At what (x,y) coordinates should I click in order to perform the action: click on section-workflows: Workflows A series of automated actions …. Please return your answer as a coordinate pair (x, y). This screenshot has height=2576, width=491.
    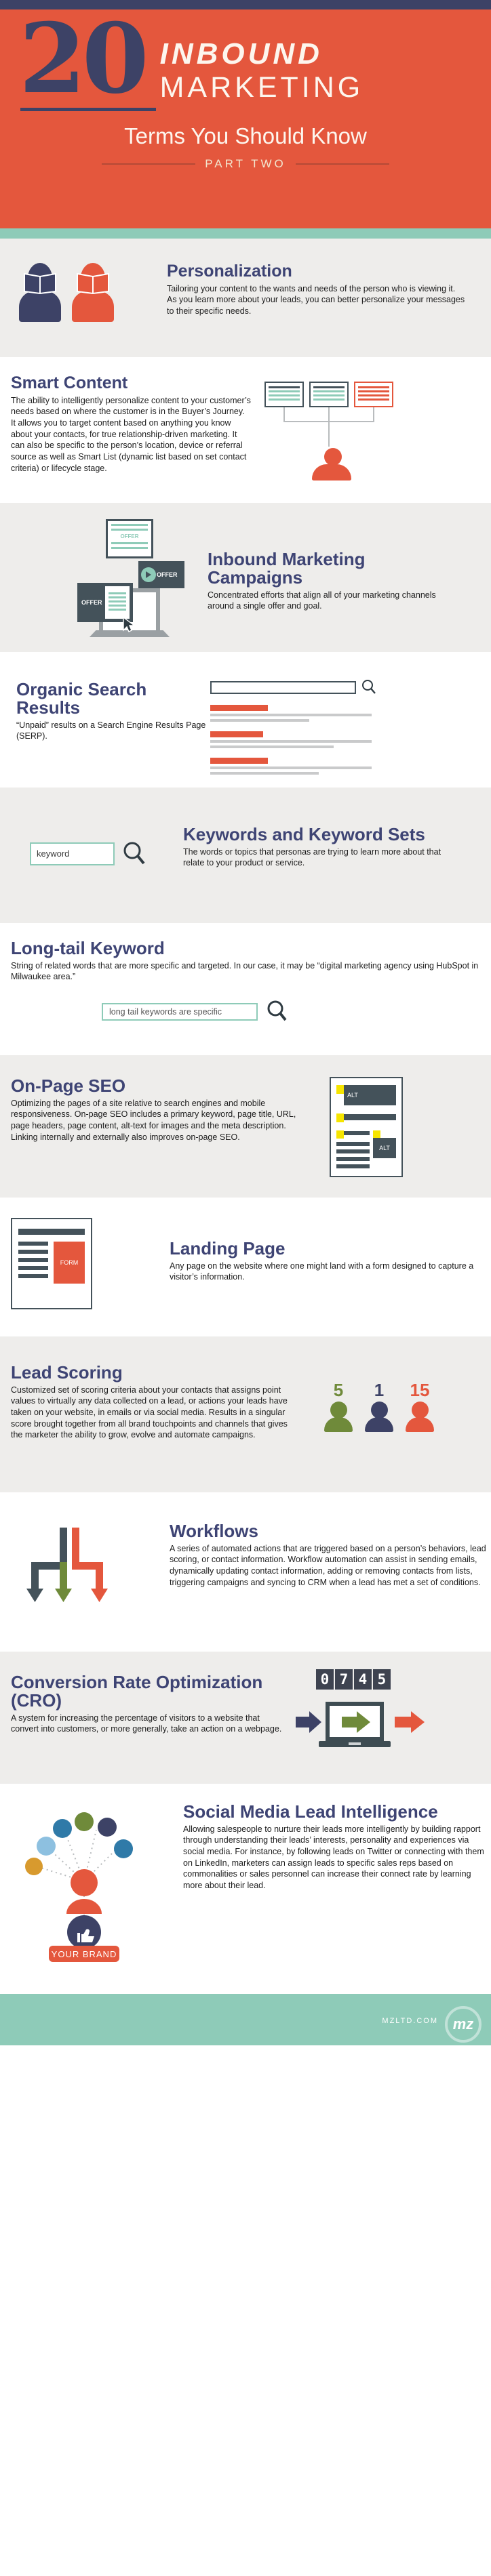
    Looking at the image, I should click on (245, 1572).